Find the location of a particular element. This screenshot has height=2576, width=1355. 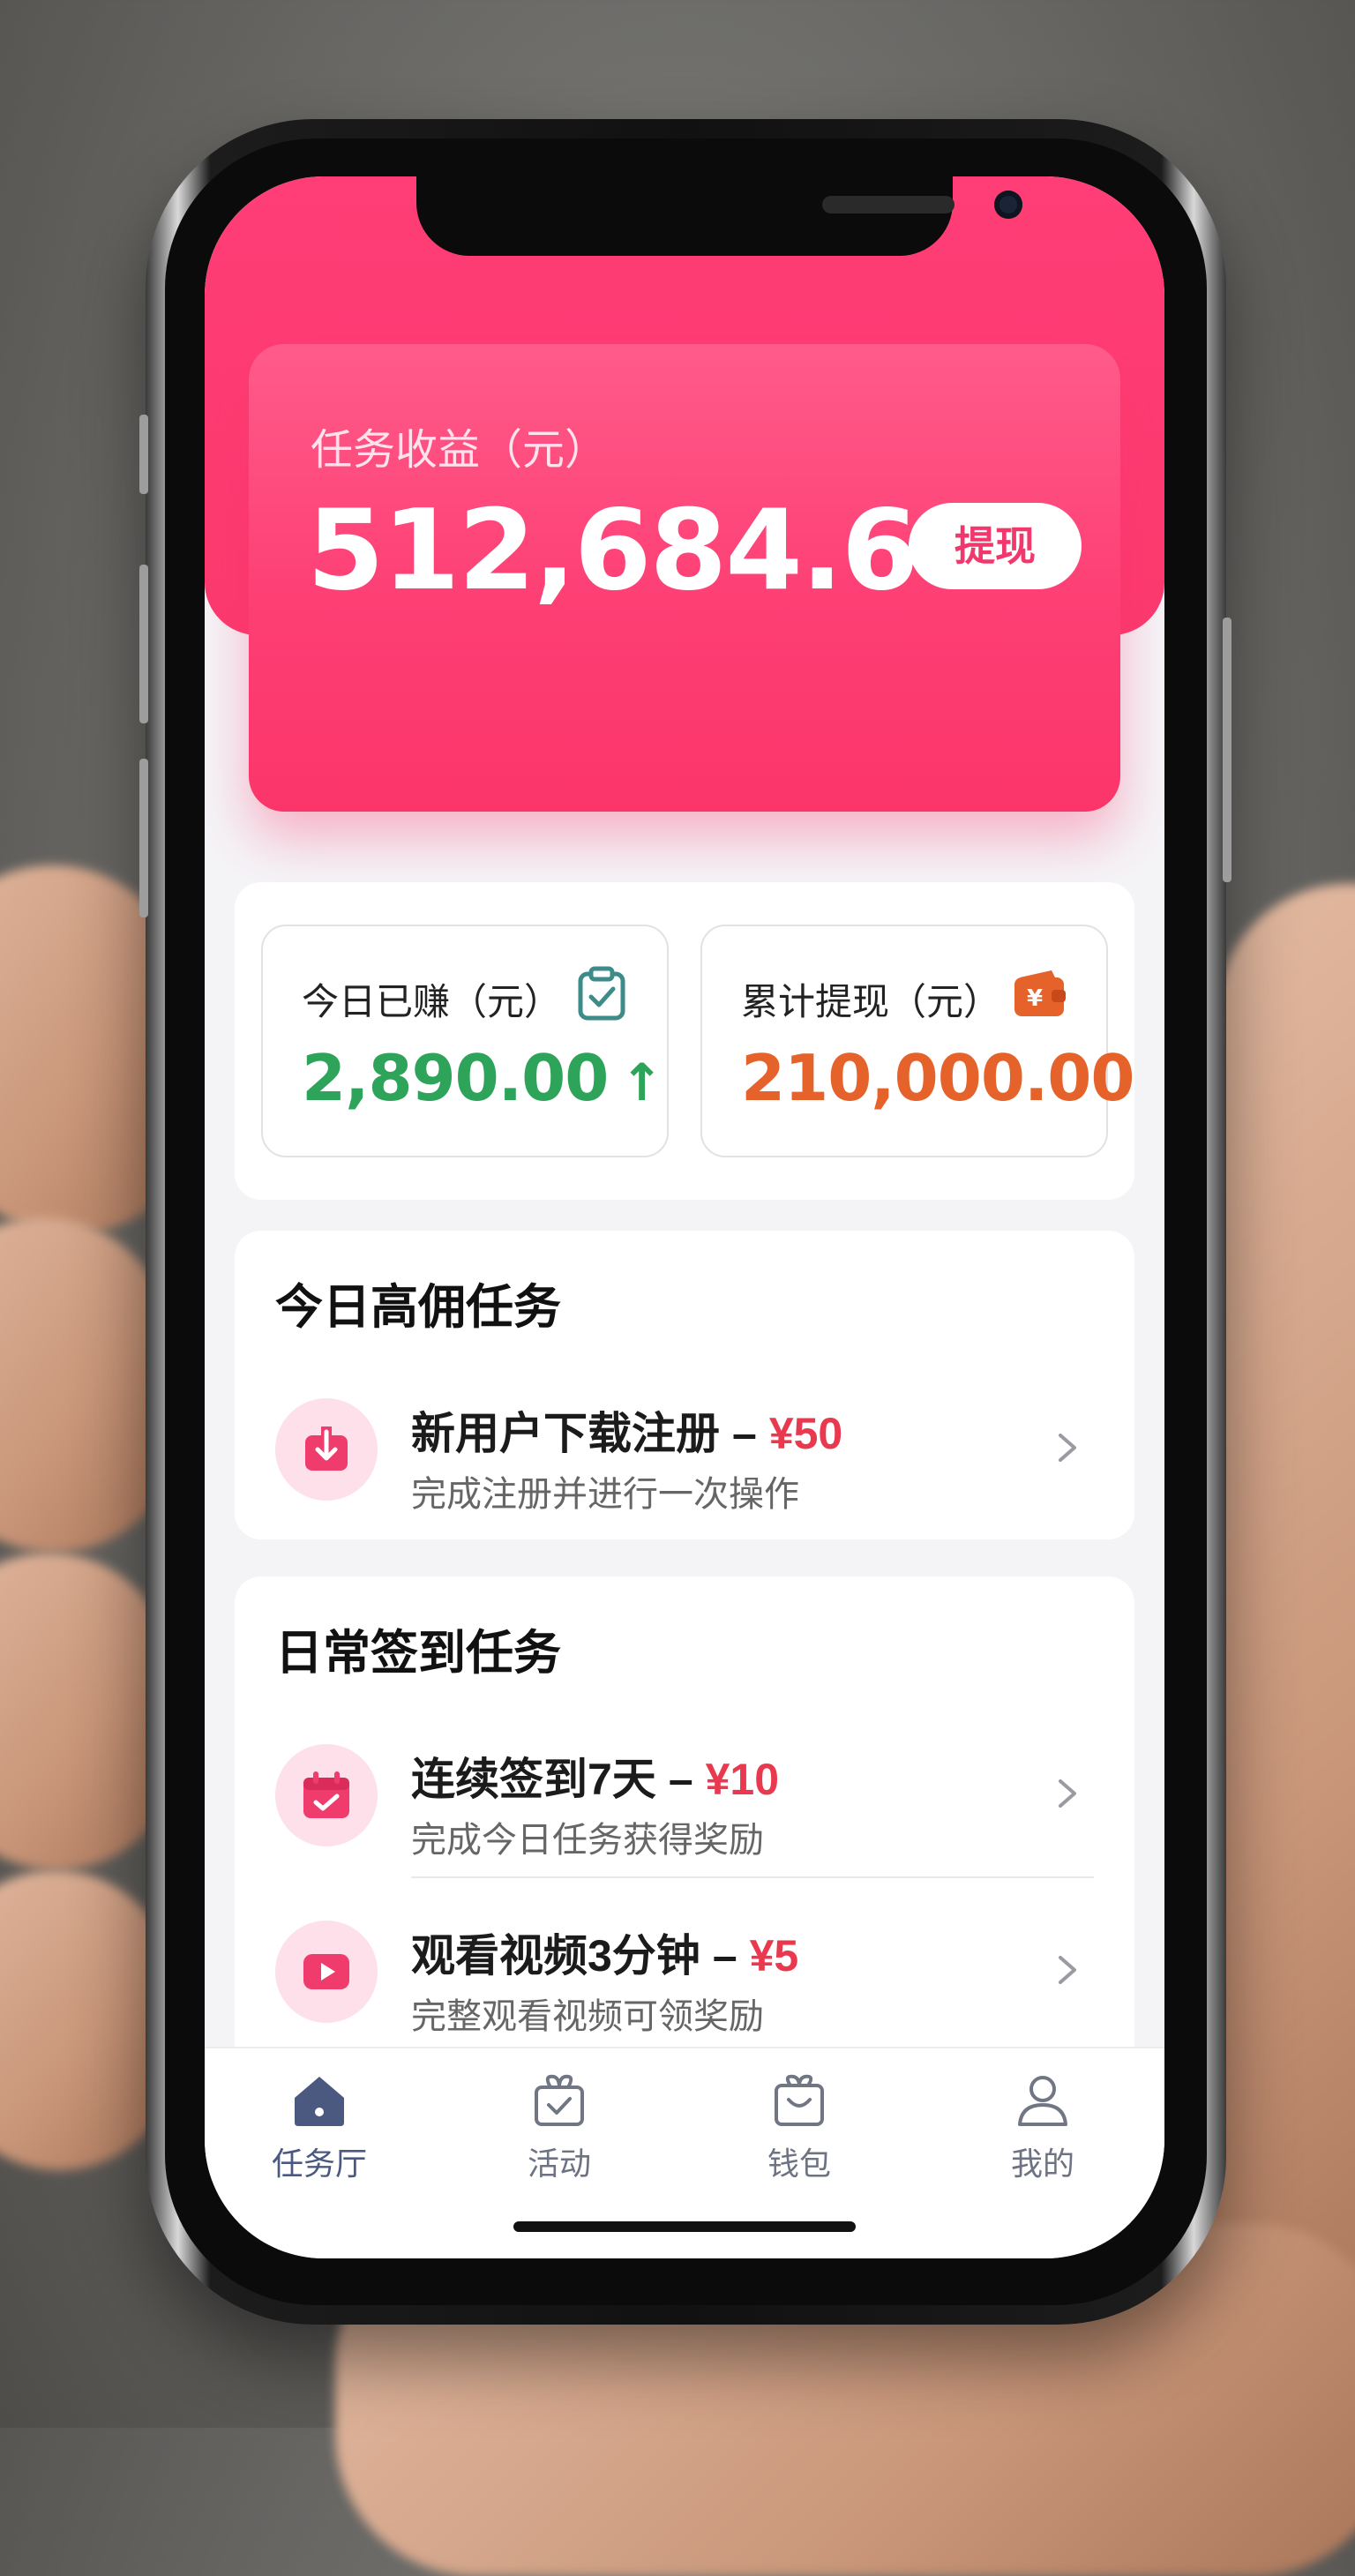

withdraw-button: 提现 is located at coordinates (995, 546).